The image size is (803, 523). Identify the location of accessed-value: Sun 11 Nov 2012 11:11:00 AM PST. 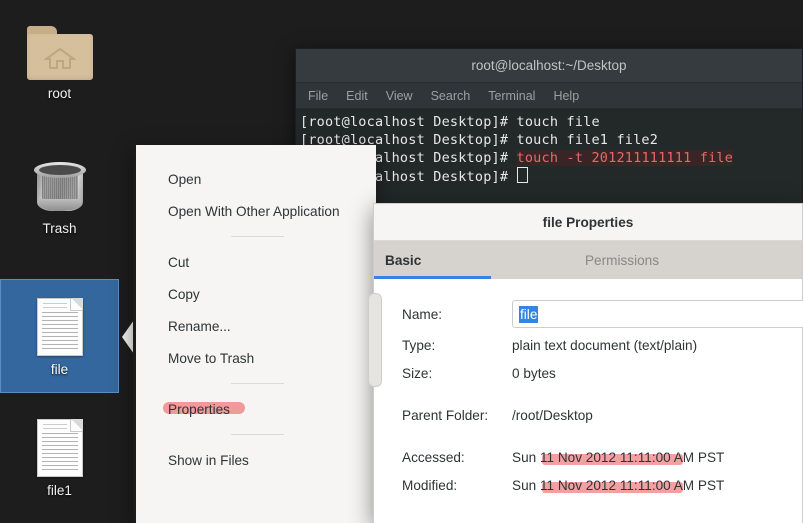
(618, 457).